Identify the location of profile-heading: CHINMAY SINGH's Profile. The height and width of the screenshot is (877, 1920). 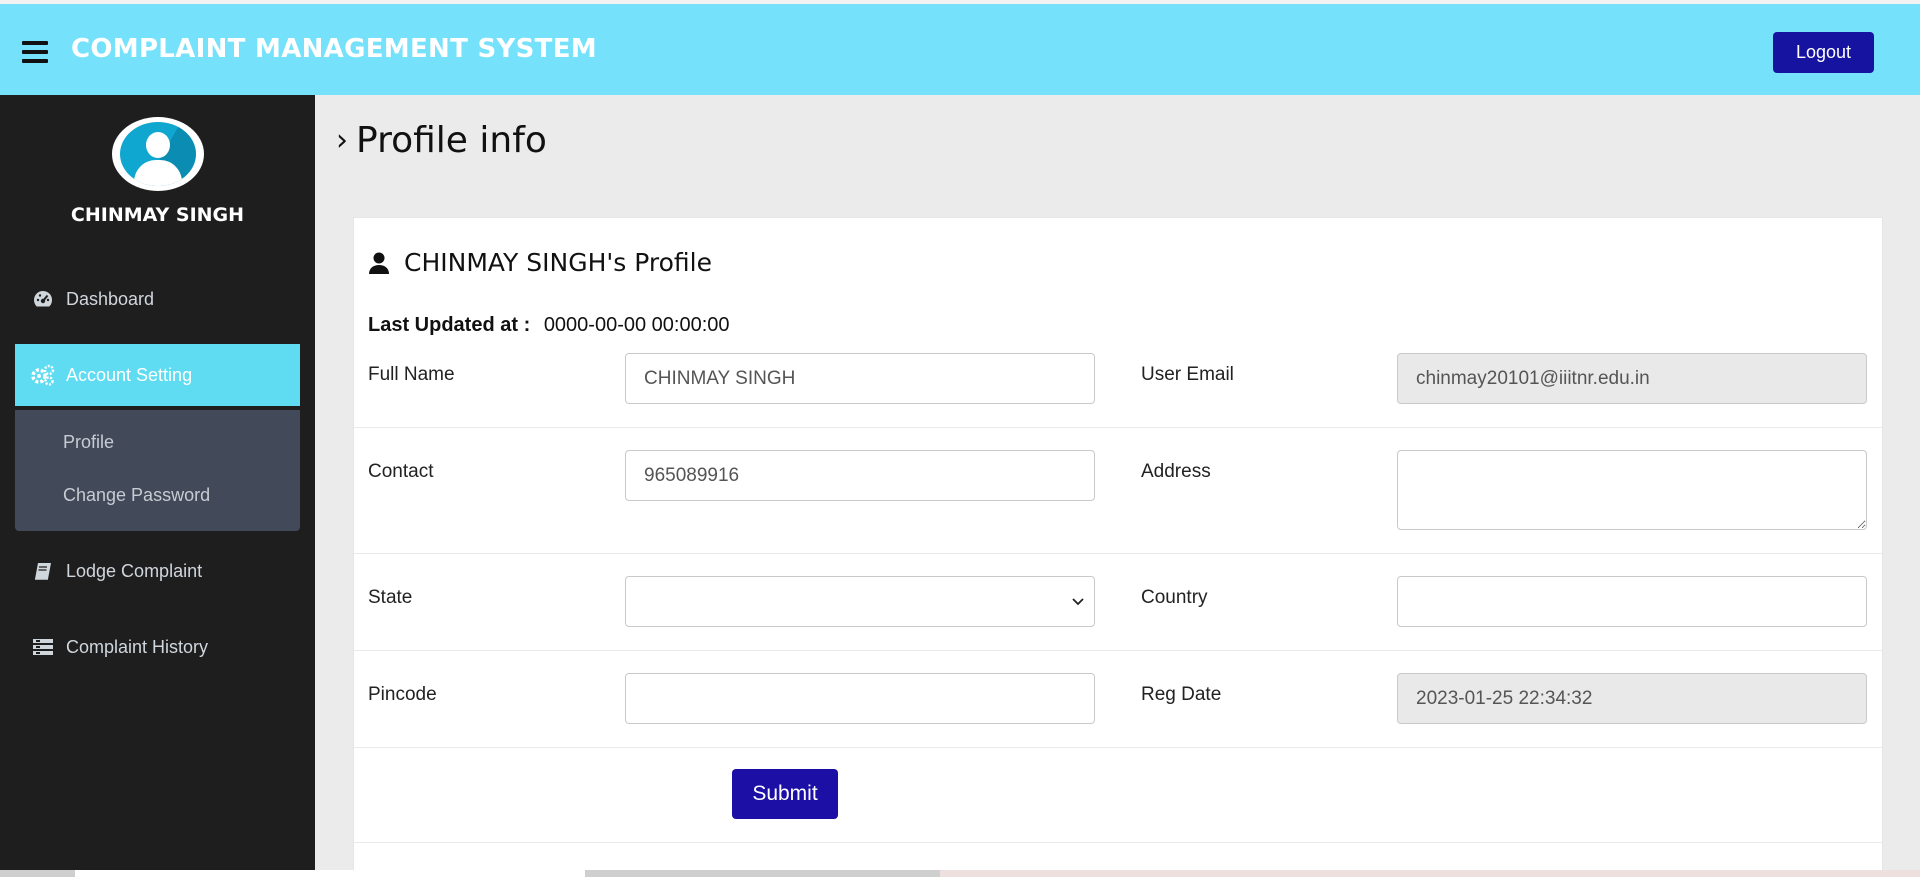
(540, 262).